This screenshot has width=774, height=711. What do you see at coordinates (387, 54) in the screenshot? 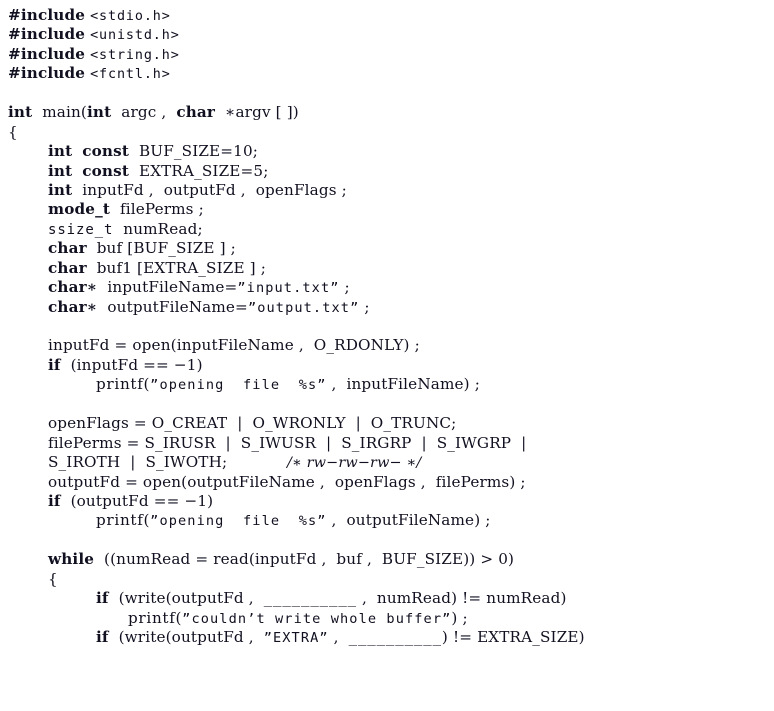
I see `code-line: #include <string.h>` at bounding box center [387, 54].